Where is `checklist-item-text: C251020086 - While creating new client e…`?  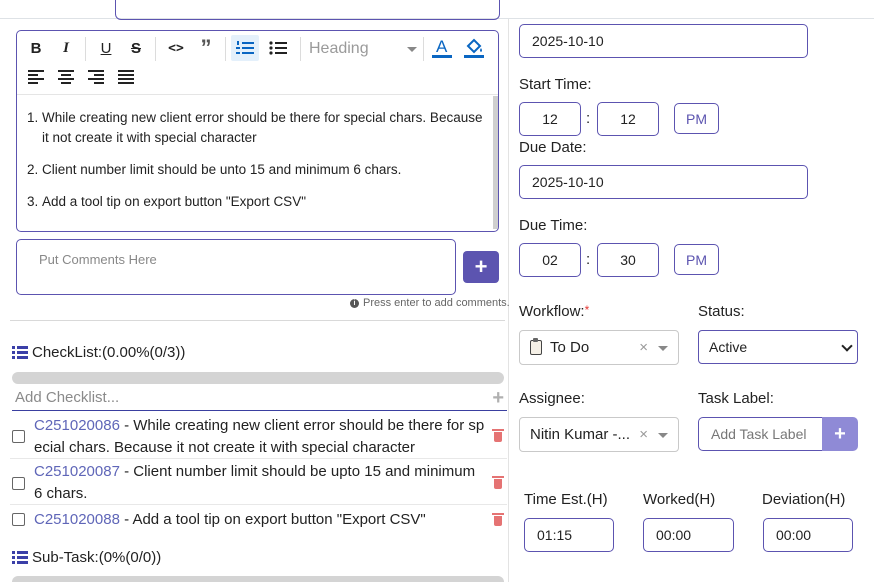
checklist-item-text: C251020086 - While creating new client e… is located at coordinates (260, 436).